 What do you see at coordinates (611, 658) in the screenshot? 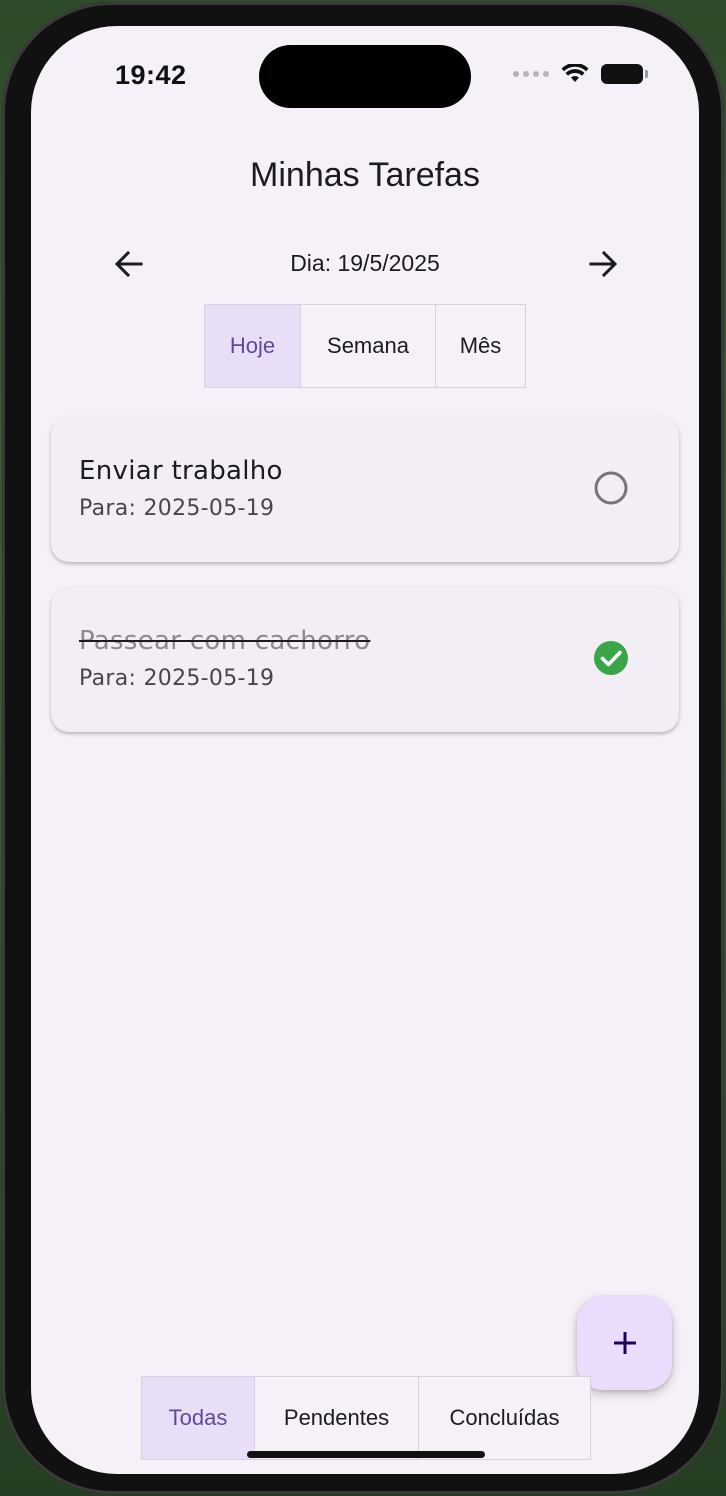
I see `check-circle-icon` at bounding box center [611, 658].